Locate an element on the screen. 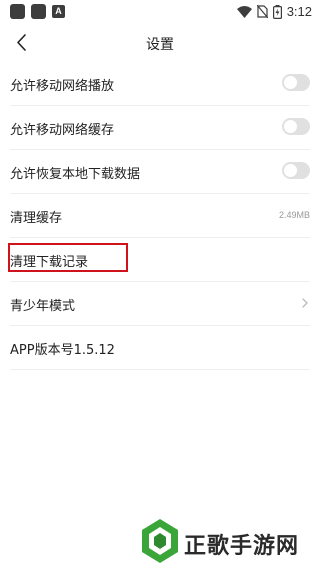 The height and width of the screenshot is (569, 320). watermark-logo-icon is located at coordinates (160, 541).